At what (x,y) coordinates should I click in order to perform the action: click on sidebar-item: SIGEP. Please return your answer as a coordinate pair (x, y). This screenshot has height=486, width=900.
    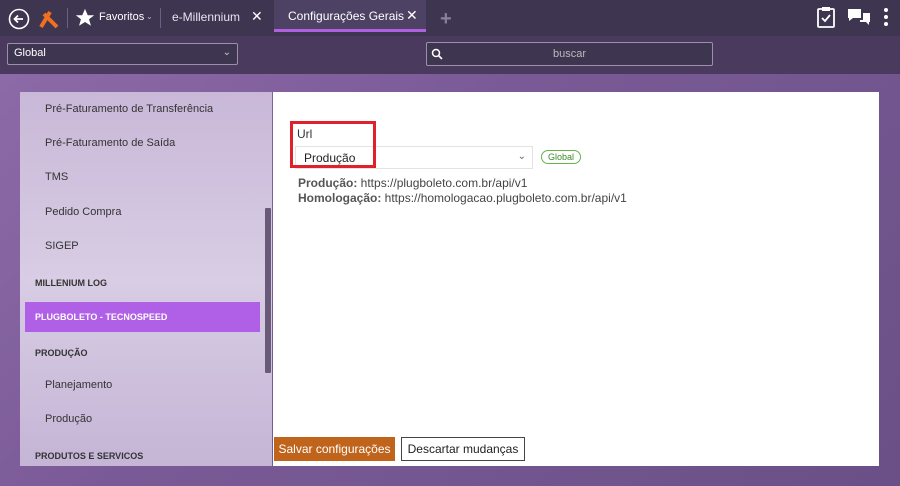
    Looking at the image, I should click on (140, 246).